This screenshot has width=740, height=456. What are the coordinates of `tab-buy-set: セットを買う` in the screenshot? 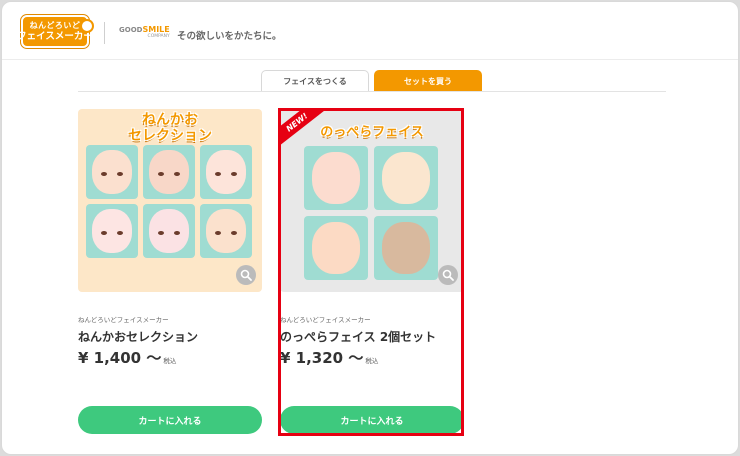 It's located at (428, 81).